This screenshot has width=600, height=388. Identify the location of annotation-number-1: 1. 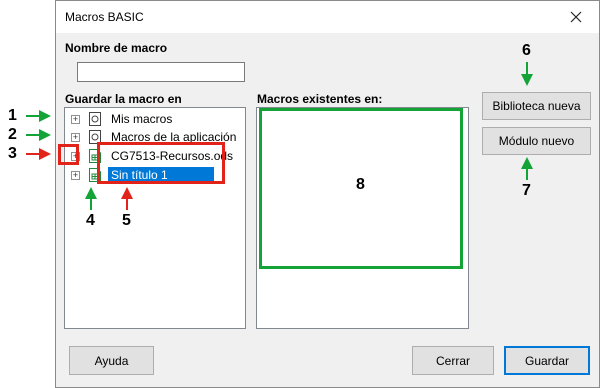
(12, 115).